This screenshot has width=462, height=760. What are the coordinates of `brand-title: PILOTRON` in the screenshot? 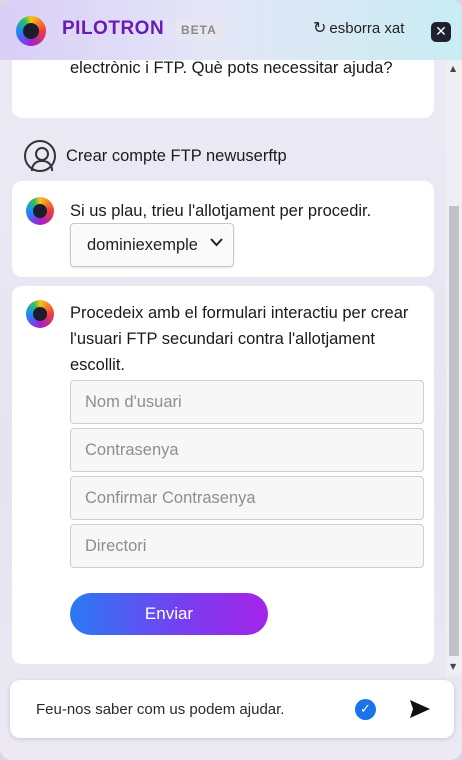 It's located at (113, 28).